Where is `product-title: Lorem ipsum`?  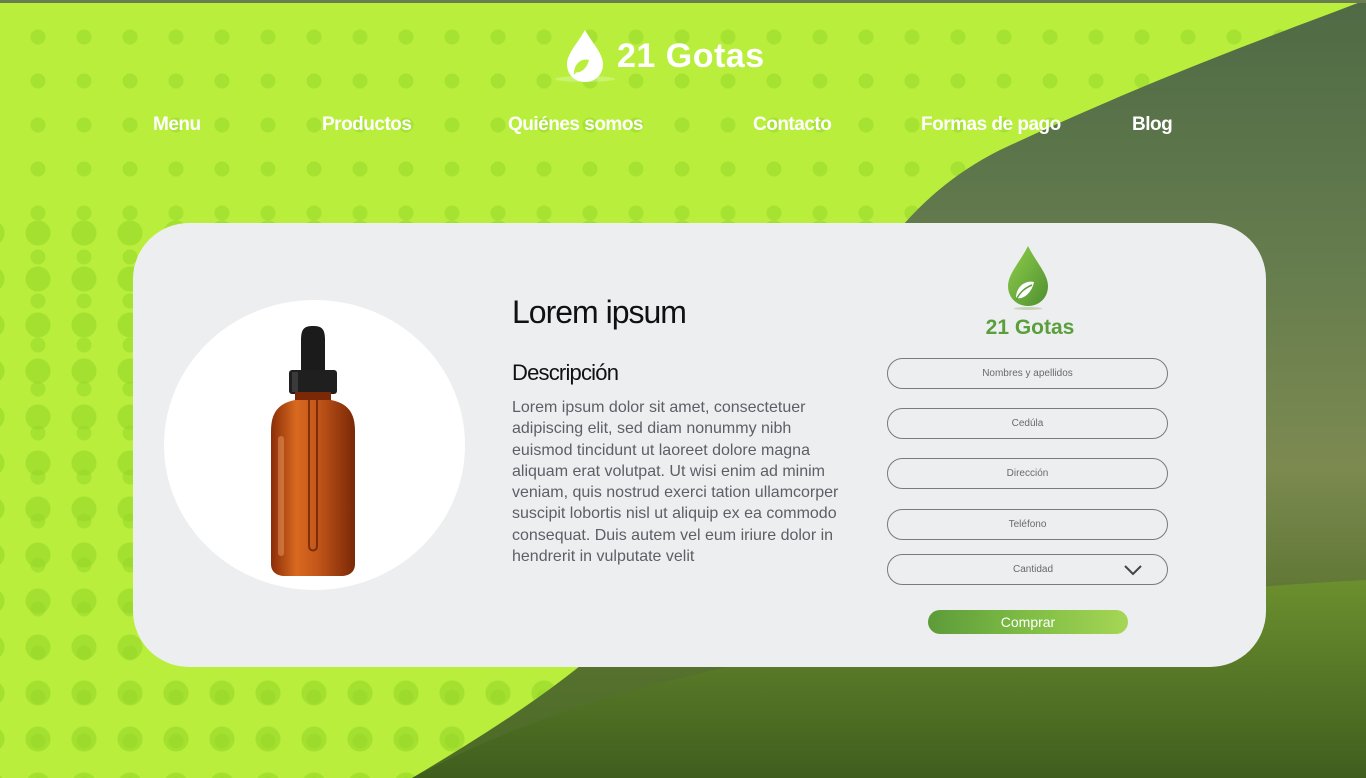 product-title: Lorem ipsum is located at coordinates (599, 312).